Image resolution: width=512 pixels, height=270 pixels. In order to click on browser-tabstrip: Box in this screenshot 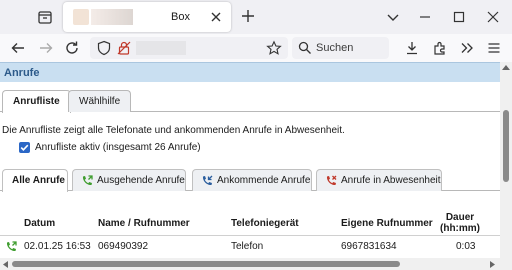, I will do `click(256, 17)`.